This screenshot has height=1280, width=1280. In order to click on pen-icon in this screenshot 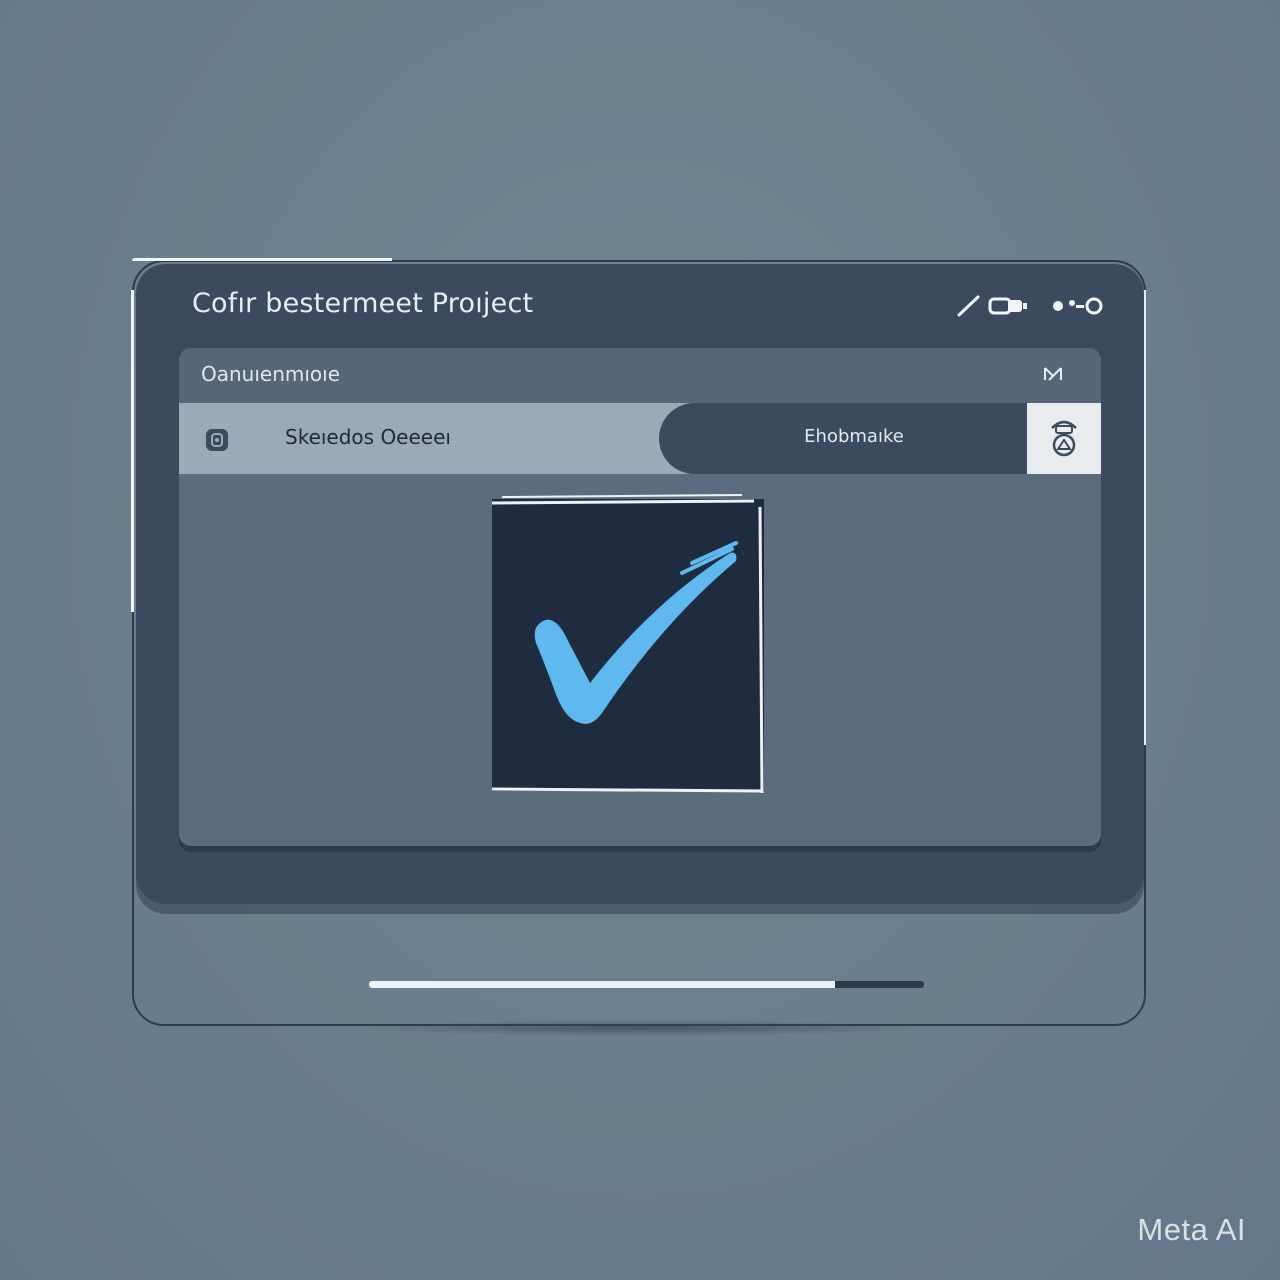, I will do `click(969, 308)`.